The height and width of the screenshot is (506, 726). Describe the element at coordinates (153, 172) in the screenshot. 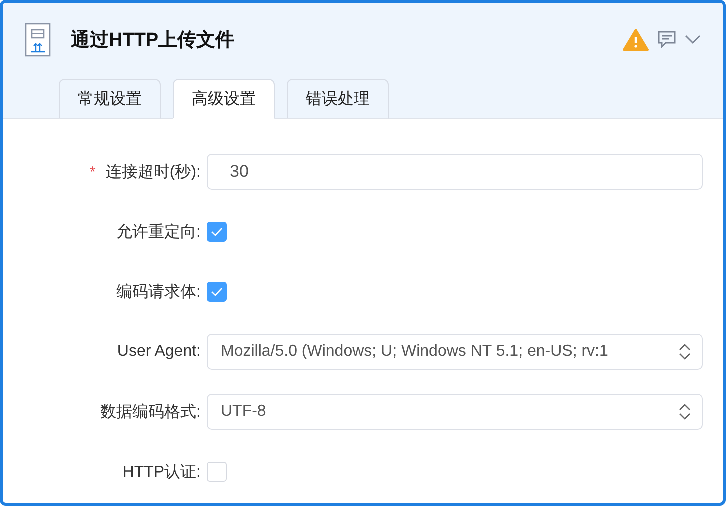

I see `field-label: 连接超时(秒):` at that location.